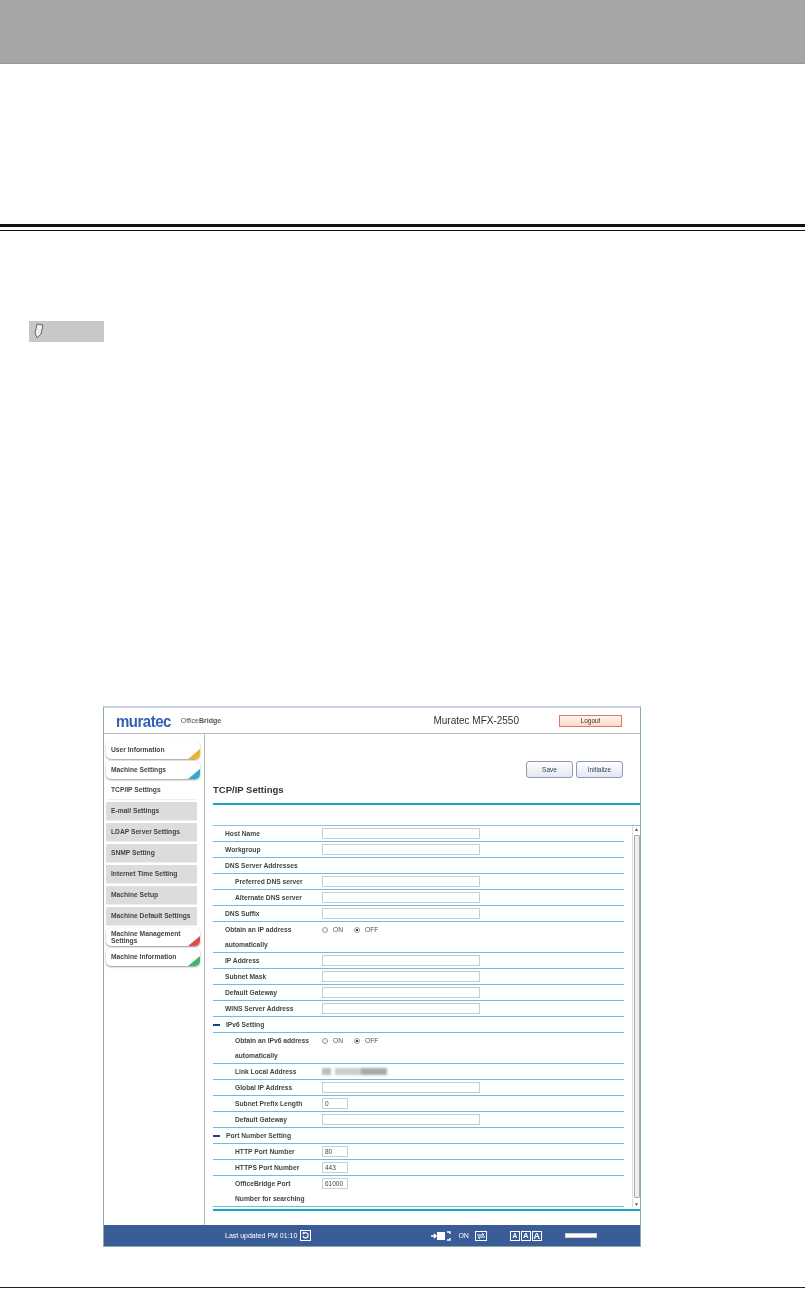 This screenshot has width=805, height=1299. Describe the element at coordinates (306, 1235) in the screenshot. I see `refresh-icon` at that location.